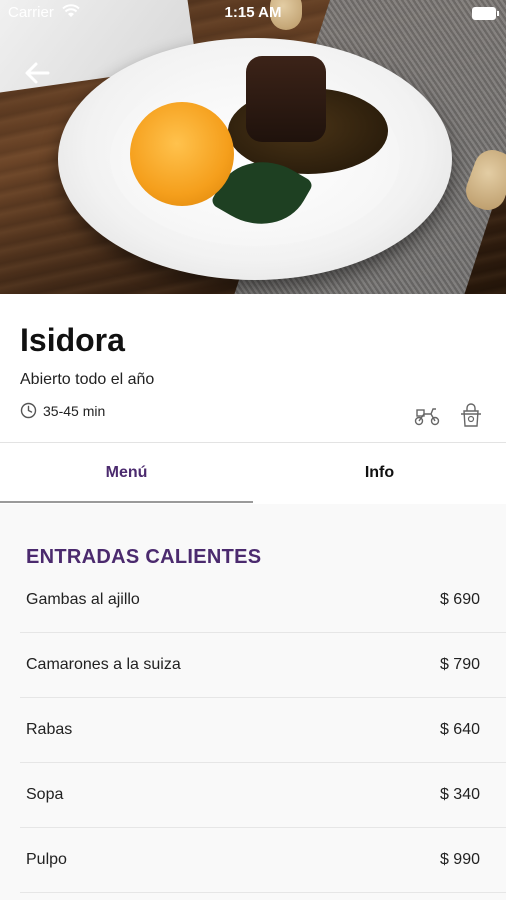  What do you see at coordinates (459, 664) in the screenshot?
I see `menu-item-price: $ 790` at bounding box center [459, 664].